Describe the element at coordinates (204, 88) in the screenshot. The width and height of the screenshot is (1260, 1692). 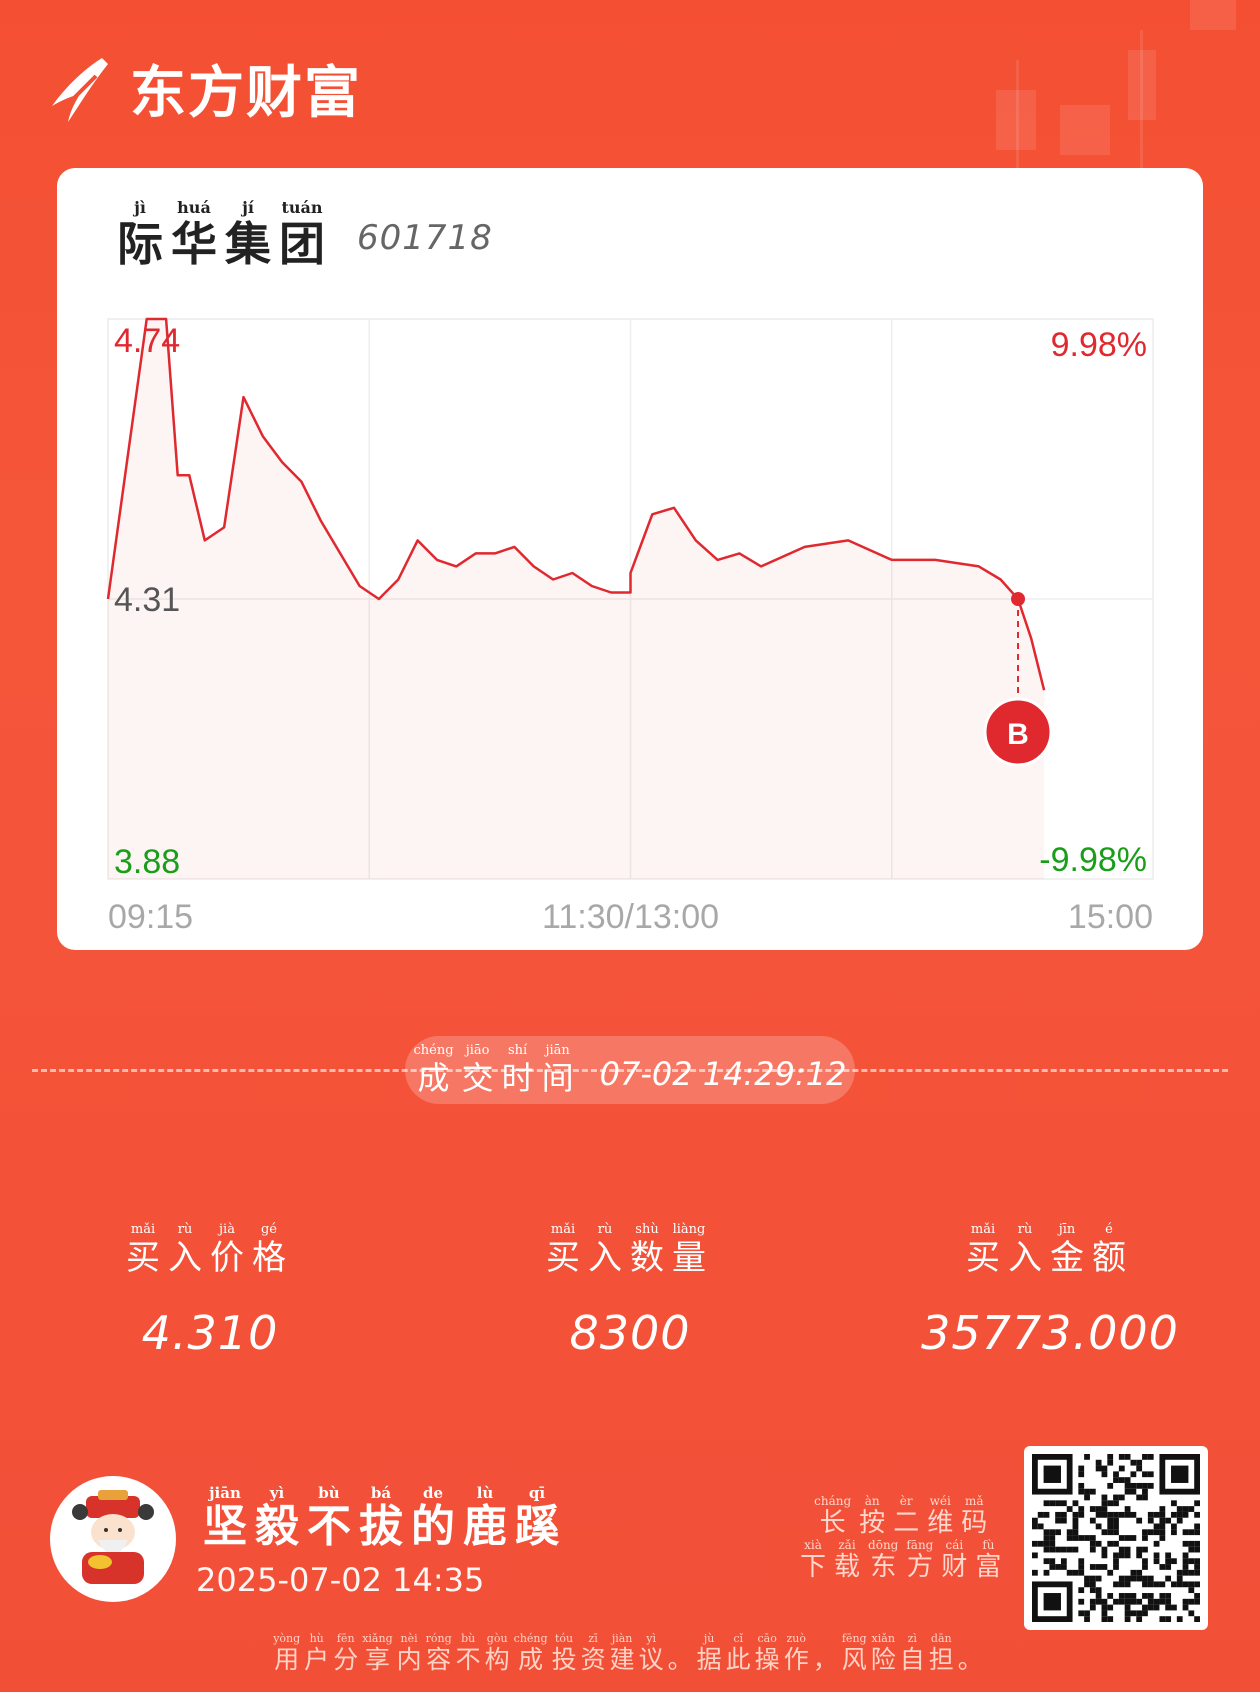
I see `brand-logo: 东方财富` at that location.